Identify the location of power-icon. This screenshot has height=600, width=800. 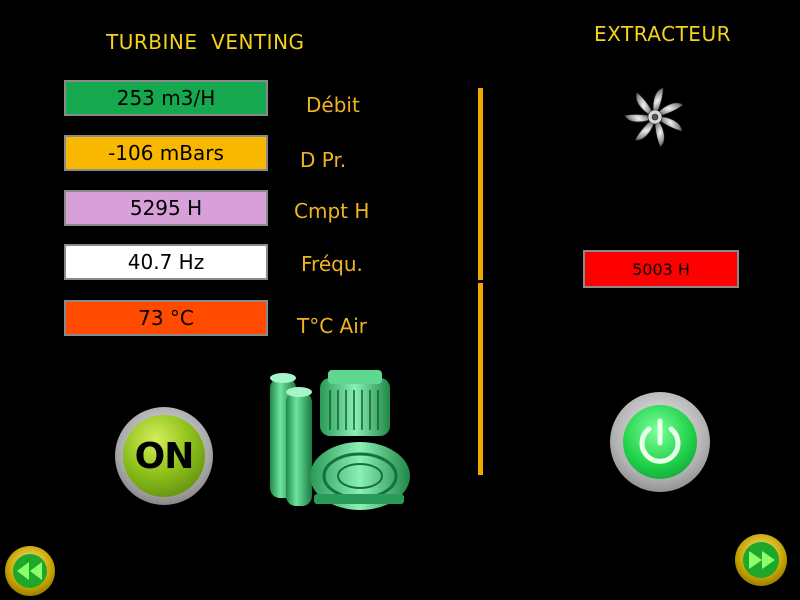
(660, 441).